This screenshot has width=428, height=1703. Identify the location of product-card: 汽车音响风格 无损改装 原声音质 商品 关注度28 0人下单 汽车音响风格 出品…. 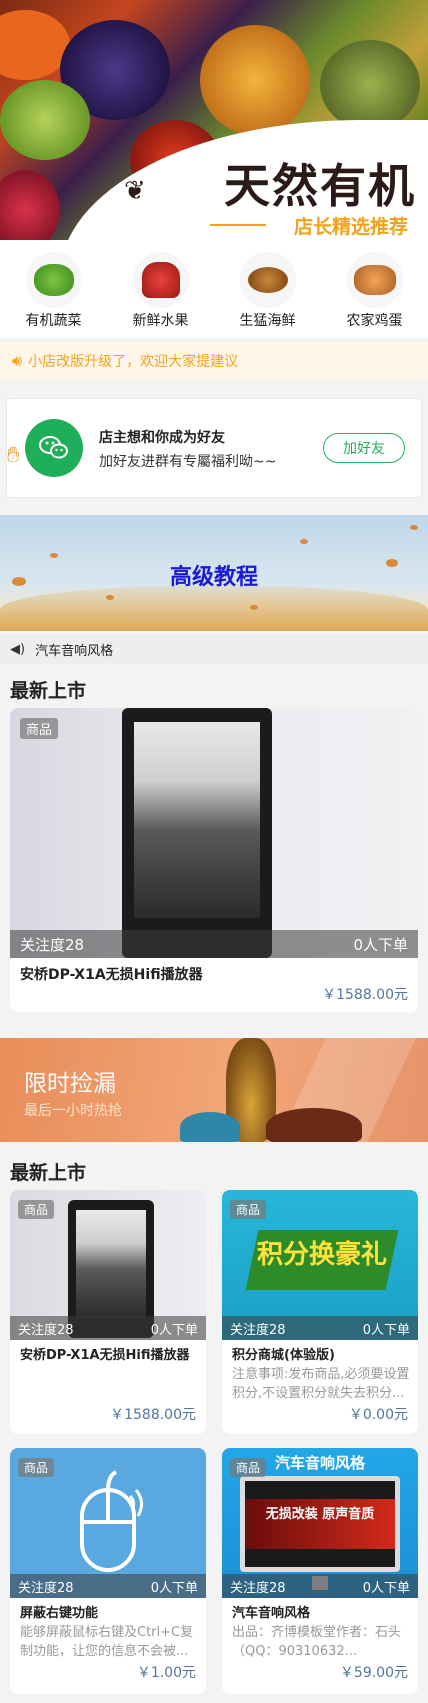
(320, 1571).